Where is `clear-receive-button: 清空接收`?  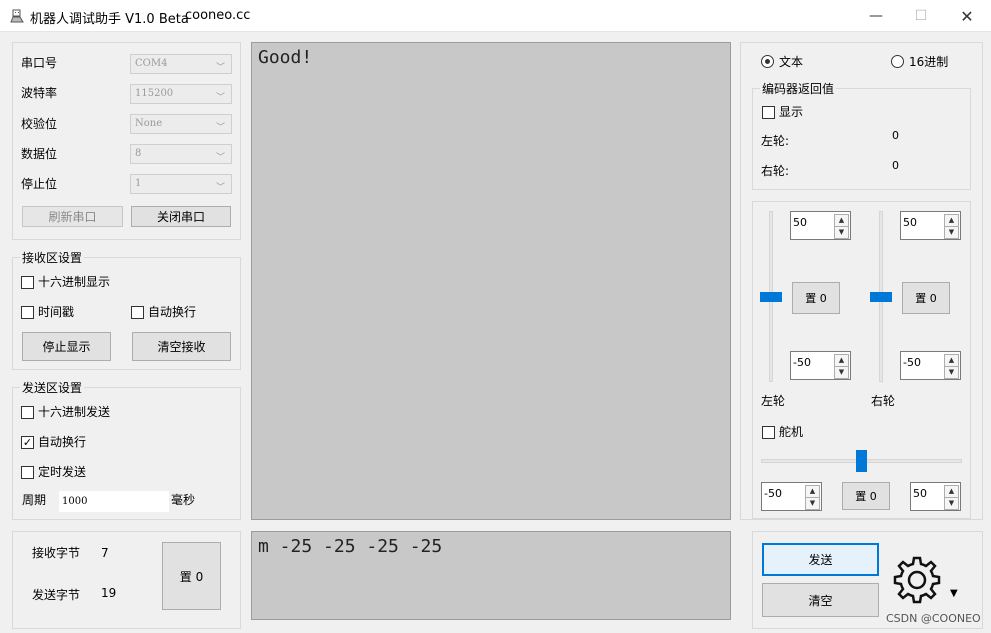
clear-receive-button: 清空接收 is located at coordinates (181, 346).